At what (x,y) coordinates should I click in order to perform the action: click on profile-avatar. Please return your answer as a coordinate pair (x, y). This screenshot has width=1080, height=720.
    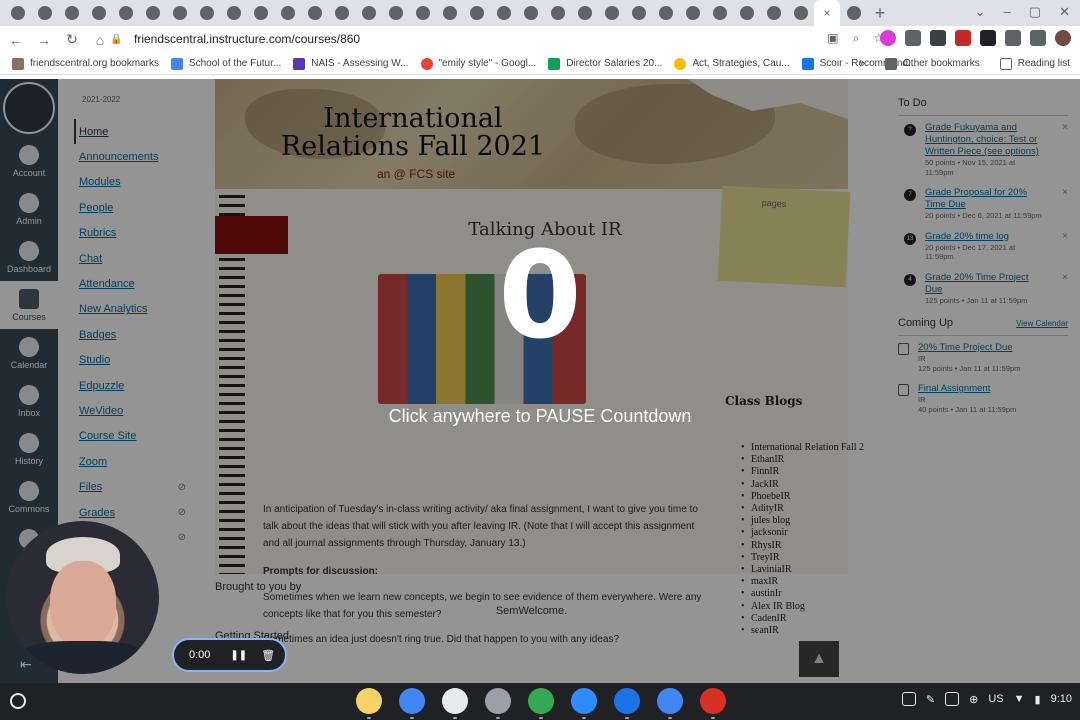
    Looking at the image, I should click on (1063, 38).